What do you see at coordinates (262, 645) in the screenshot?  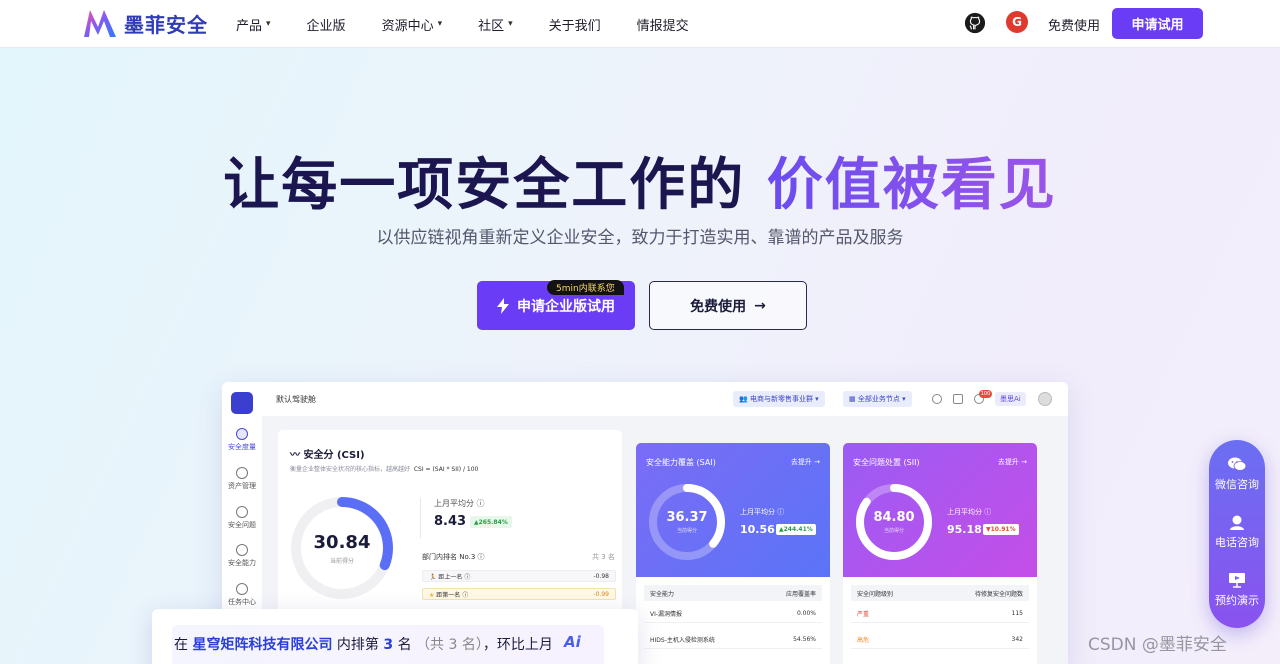 I see `rank-company: 星穹矩阵科技有限公司` at bounding box center [262, 645].